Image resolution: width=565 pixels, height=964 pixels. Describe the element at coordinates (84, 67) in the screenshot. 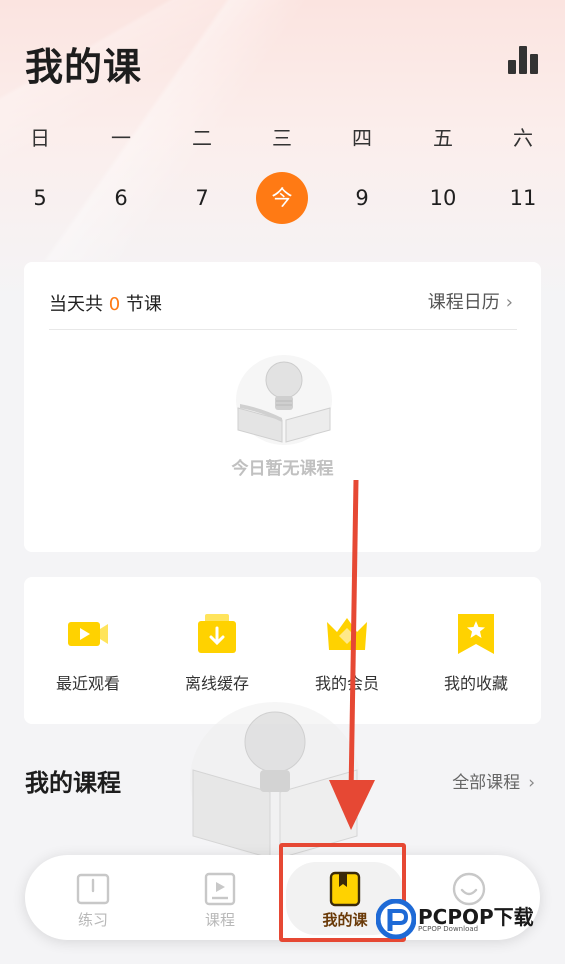

I see `page-title: 我的课` at that location.